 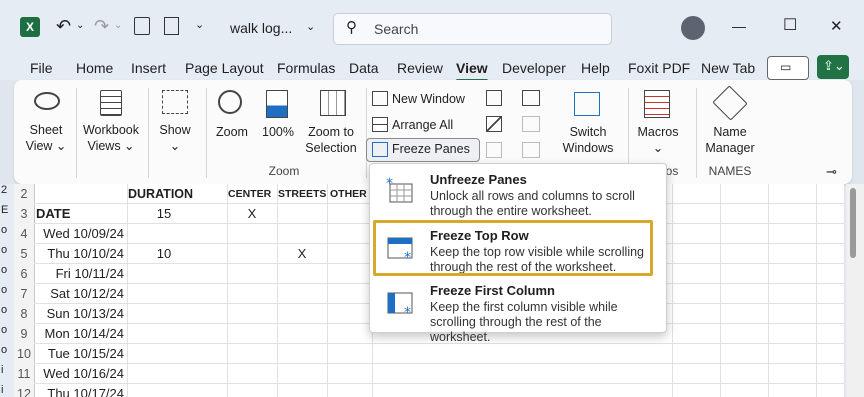 What do you see at coordinates (24, 334) in the screenshot?
I see `row-header: 9` at bounding box center [24, 334].